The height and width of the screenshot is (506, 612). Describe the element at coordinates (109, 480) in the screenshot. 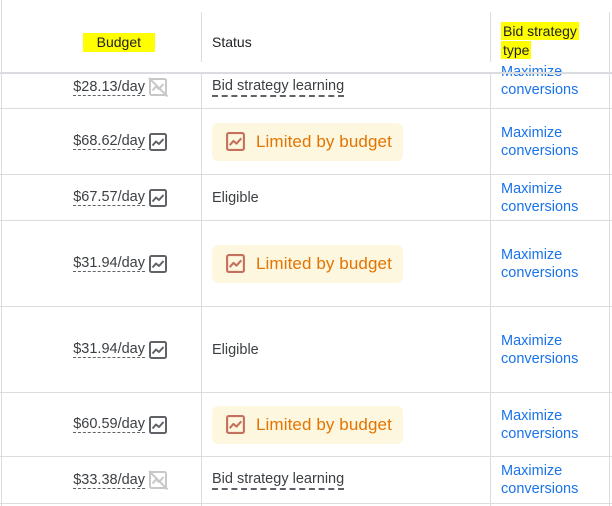

I see `budget-value: $33.38/day` at that location.